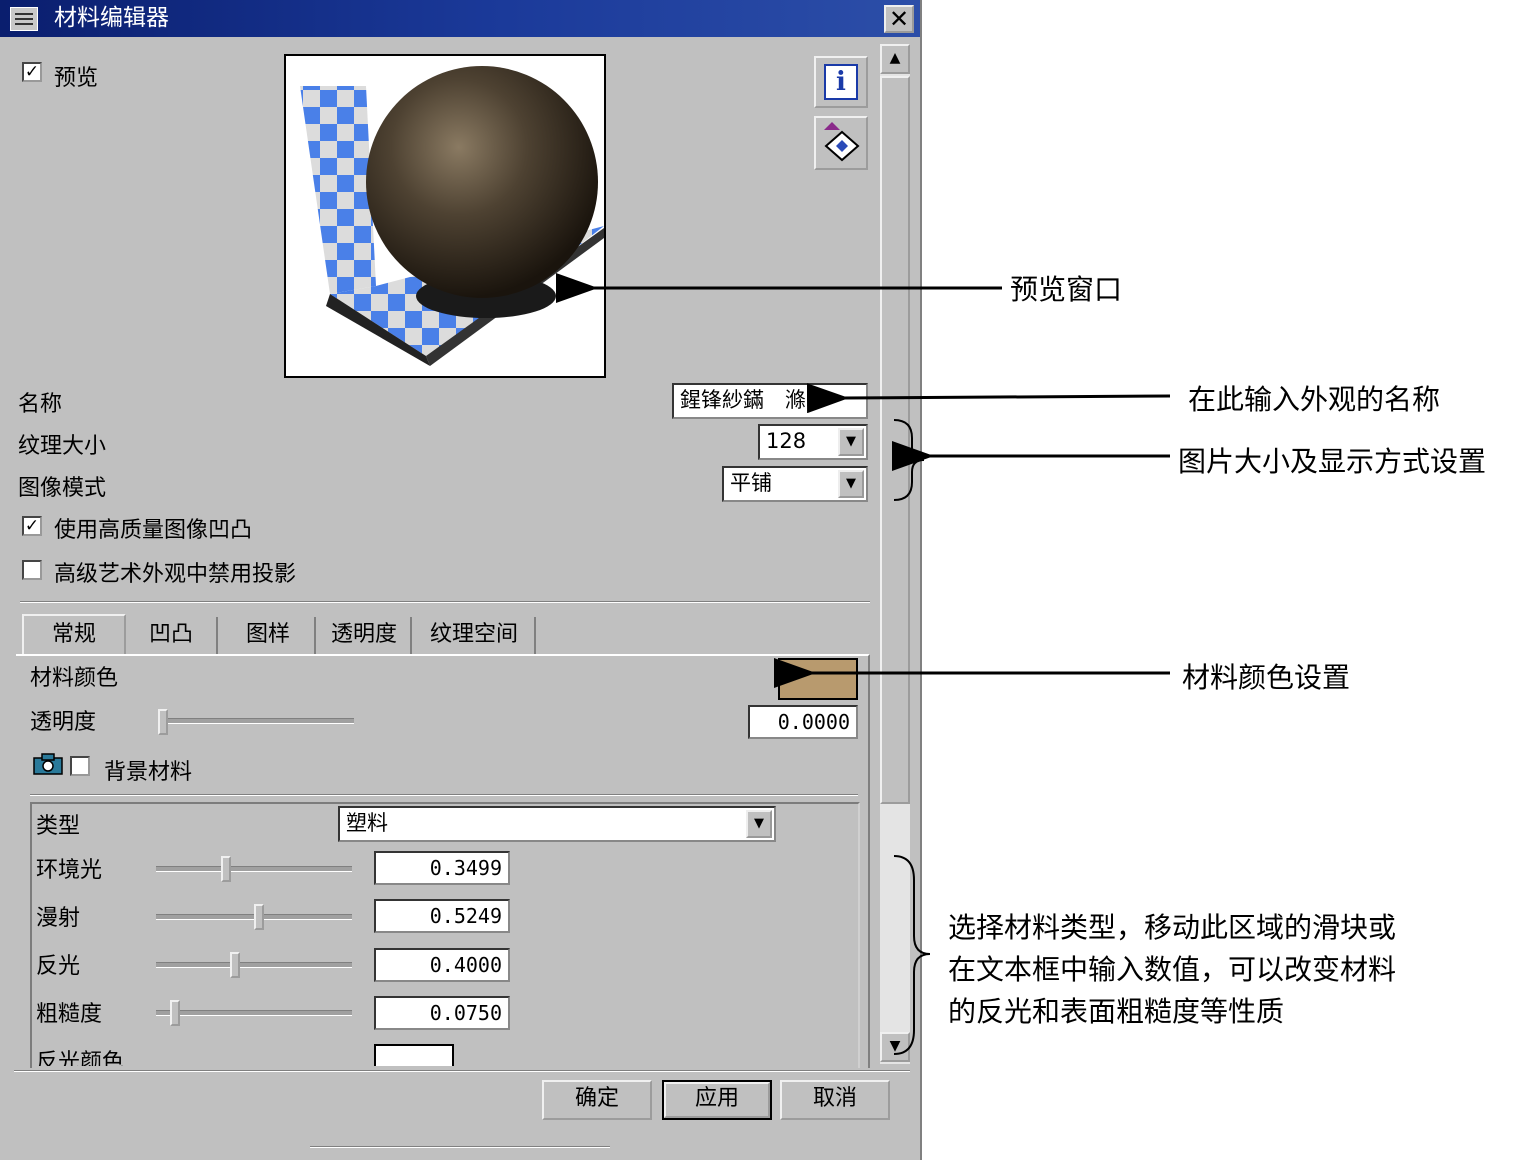 This screenshot has width=1518, height=1160. I want to click on material-settings-brace, so click(912, 955).